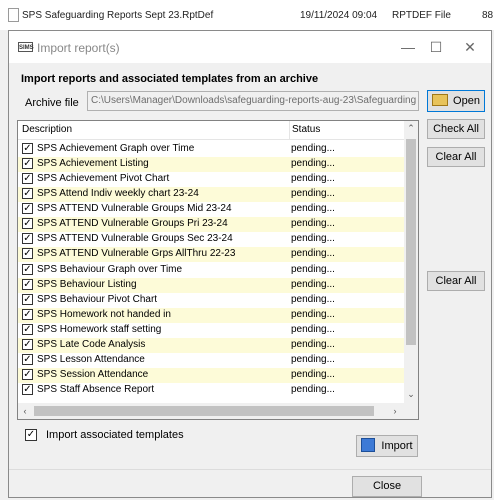 Image resolution: width=494 pixels, height=500 pixels. Describe the element at coordinates (99, 329) in the screenshot. I see `row-description: SPS Homework staff setting` at that location.